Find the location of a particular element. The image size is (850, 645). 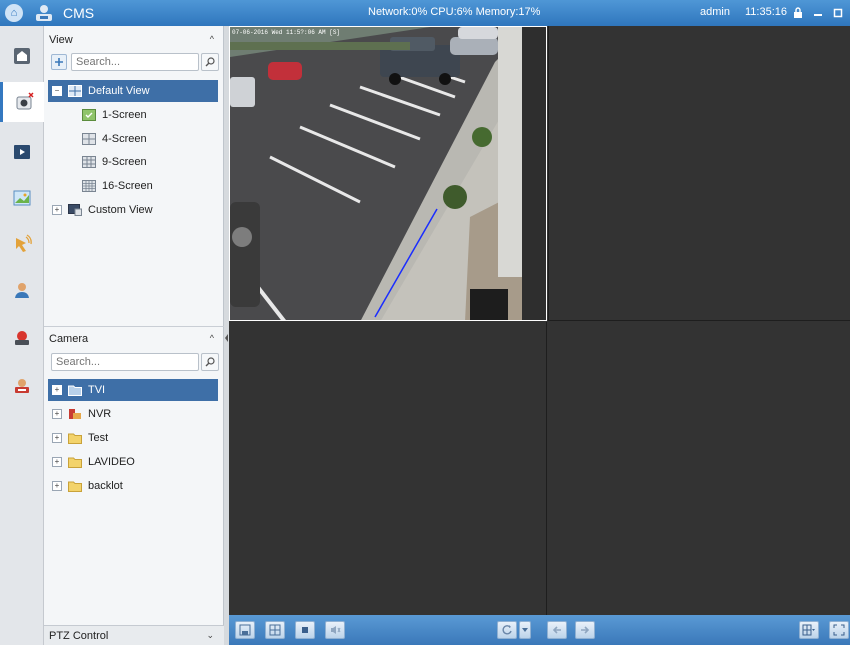

view-search-button is located at coordinates (210, 62).